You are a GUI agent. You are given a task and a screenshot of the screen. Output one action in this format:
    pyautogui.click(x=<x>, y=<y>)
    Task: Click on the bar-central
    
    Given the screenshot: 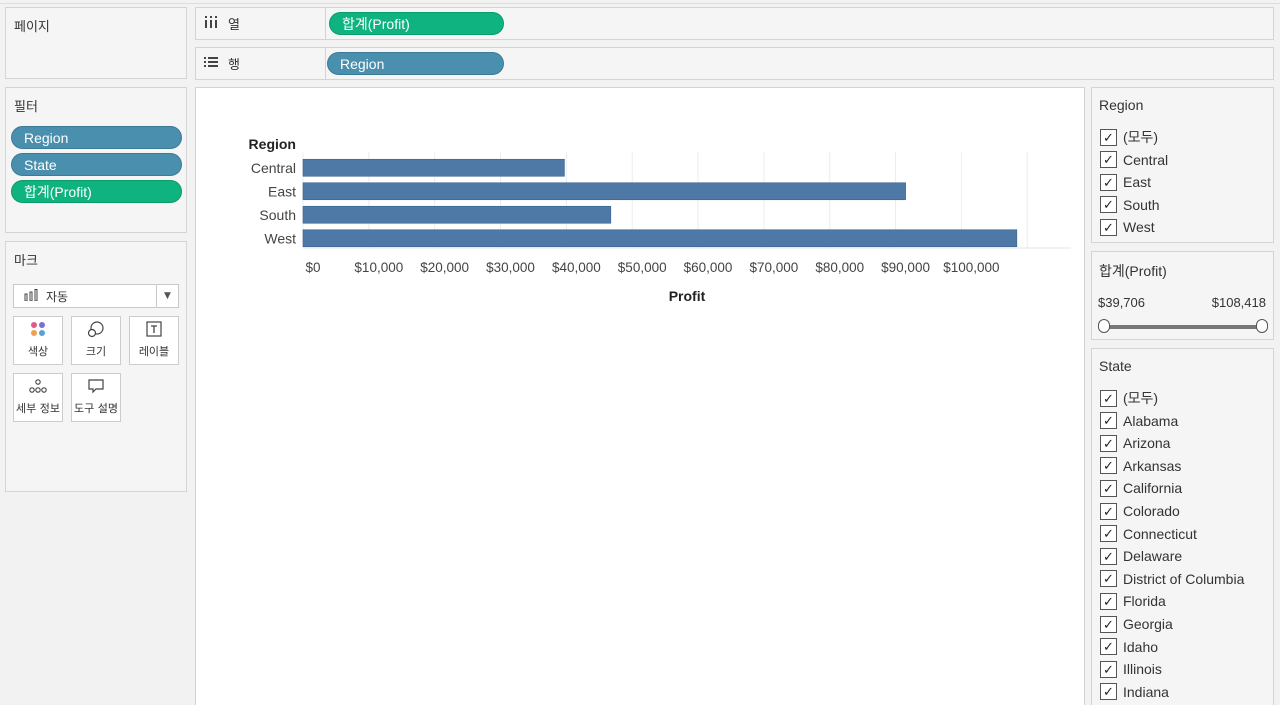 What is the action you would take?
    pyautogui.click(x=433, y=167)
    